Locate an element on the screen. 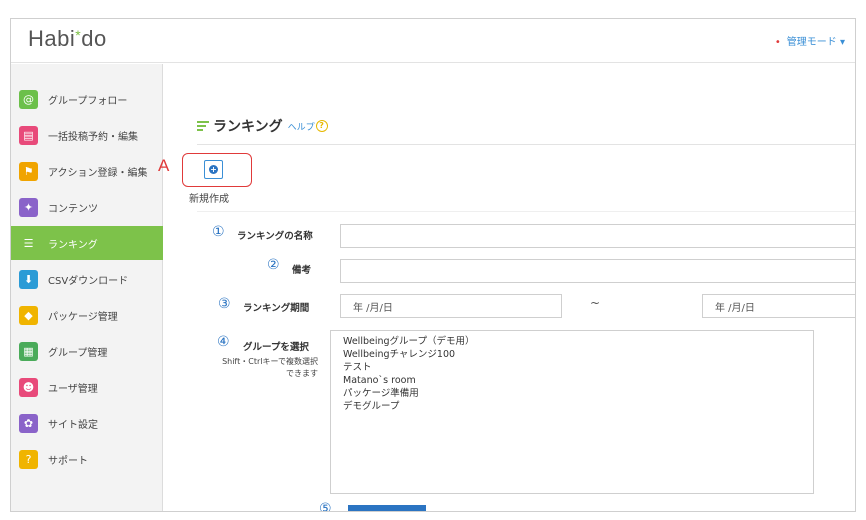 This screenshot has width=866, height=520. page-header: ランキング ヘルプ ? is located at coordinates (262, 126).